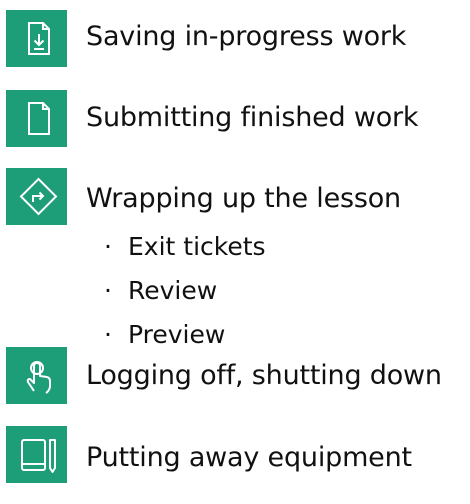  Describe the element at coordinates (173, 290) in the screenshot. I see `sub-item-label: Review` at that location.